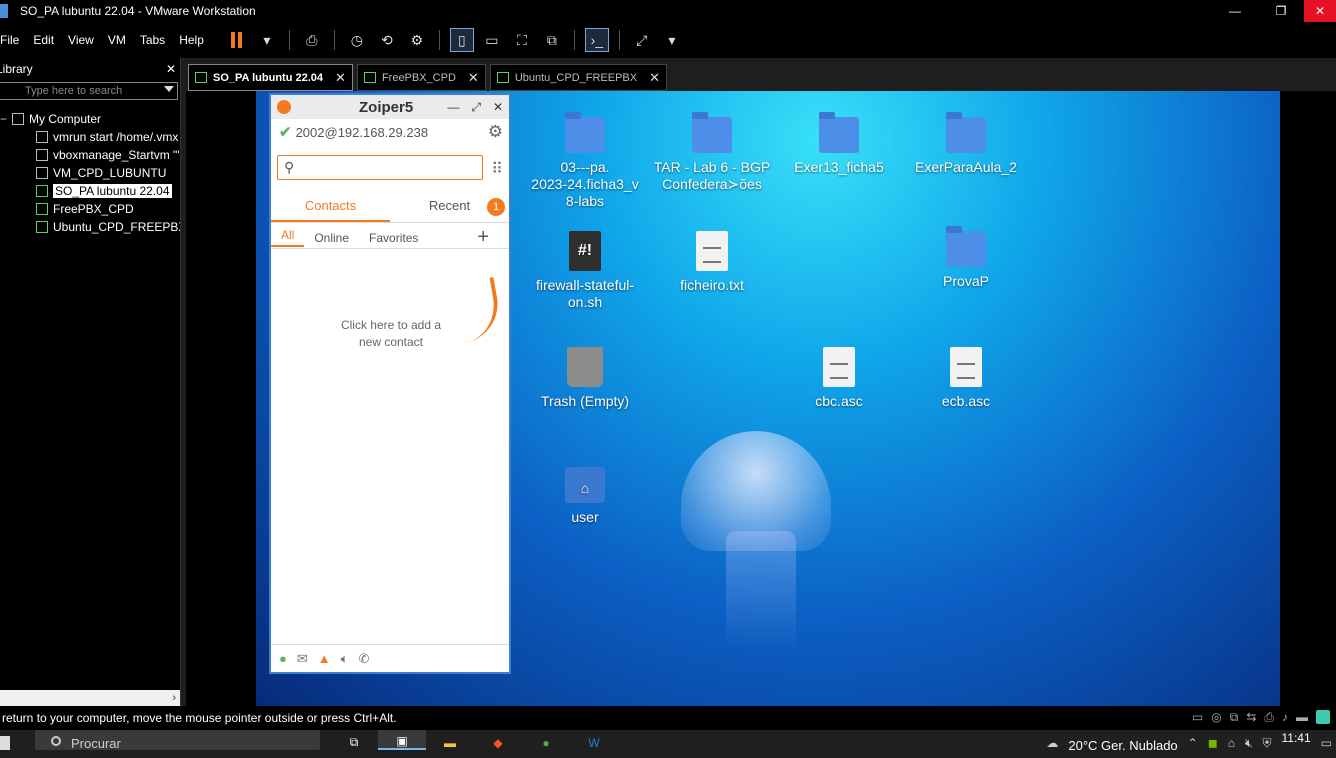 Image resolution: width=1336 pixels, height=758 pixels. What do you see at coordinates (169, 89) in the screenshot?
I see `search-dropdown-icon` at bounding box center [169, 89].